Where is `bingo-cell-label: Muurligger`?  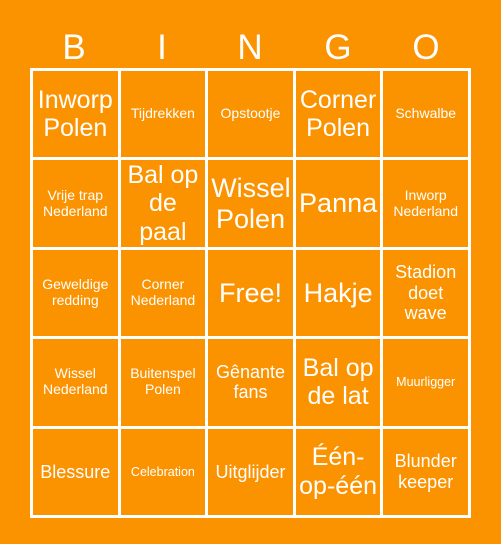
bingo-cell-label: Muurligger is located at coordinates (426, 382).